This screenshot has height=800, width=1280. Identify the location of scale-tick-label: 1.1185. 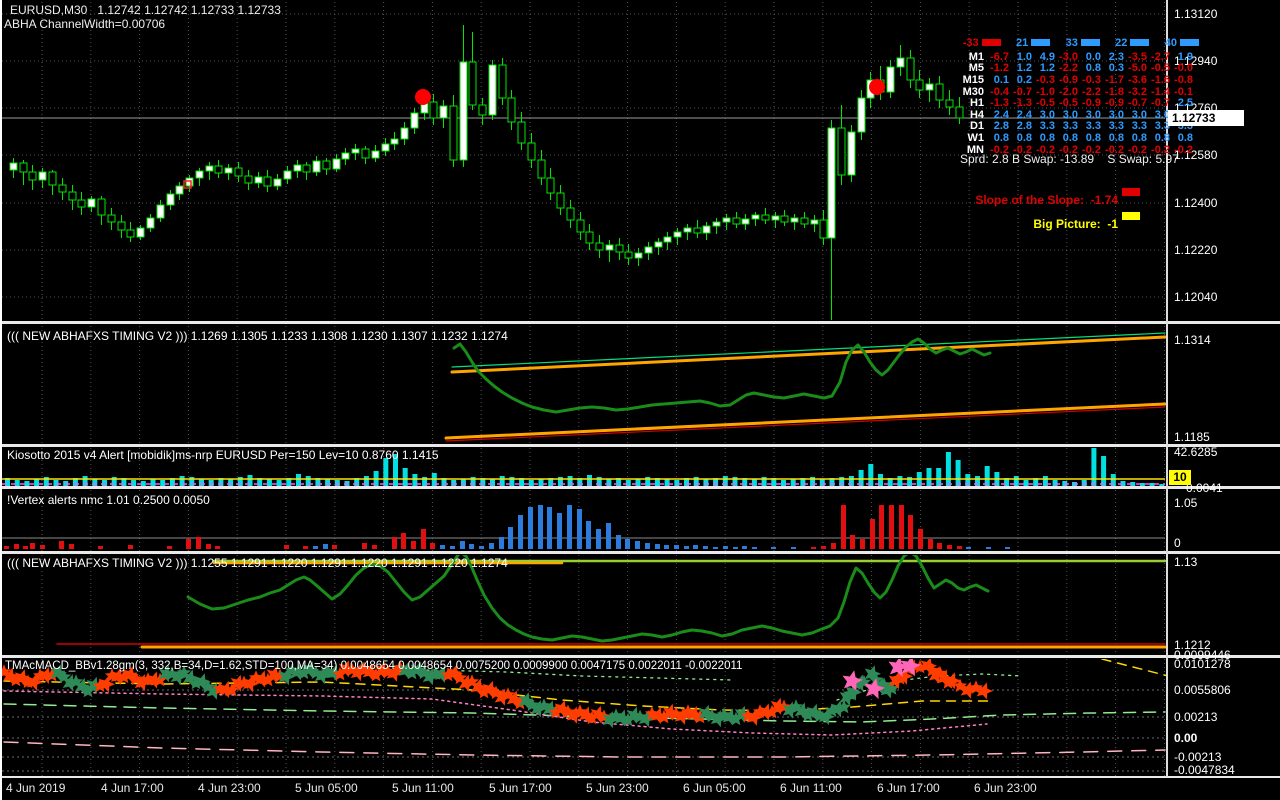
(1192, 437).